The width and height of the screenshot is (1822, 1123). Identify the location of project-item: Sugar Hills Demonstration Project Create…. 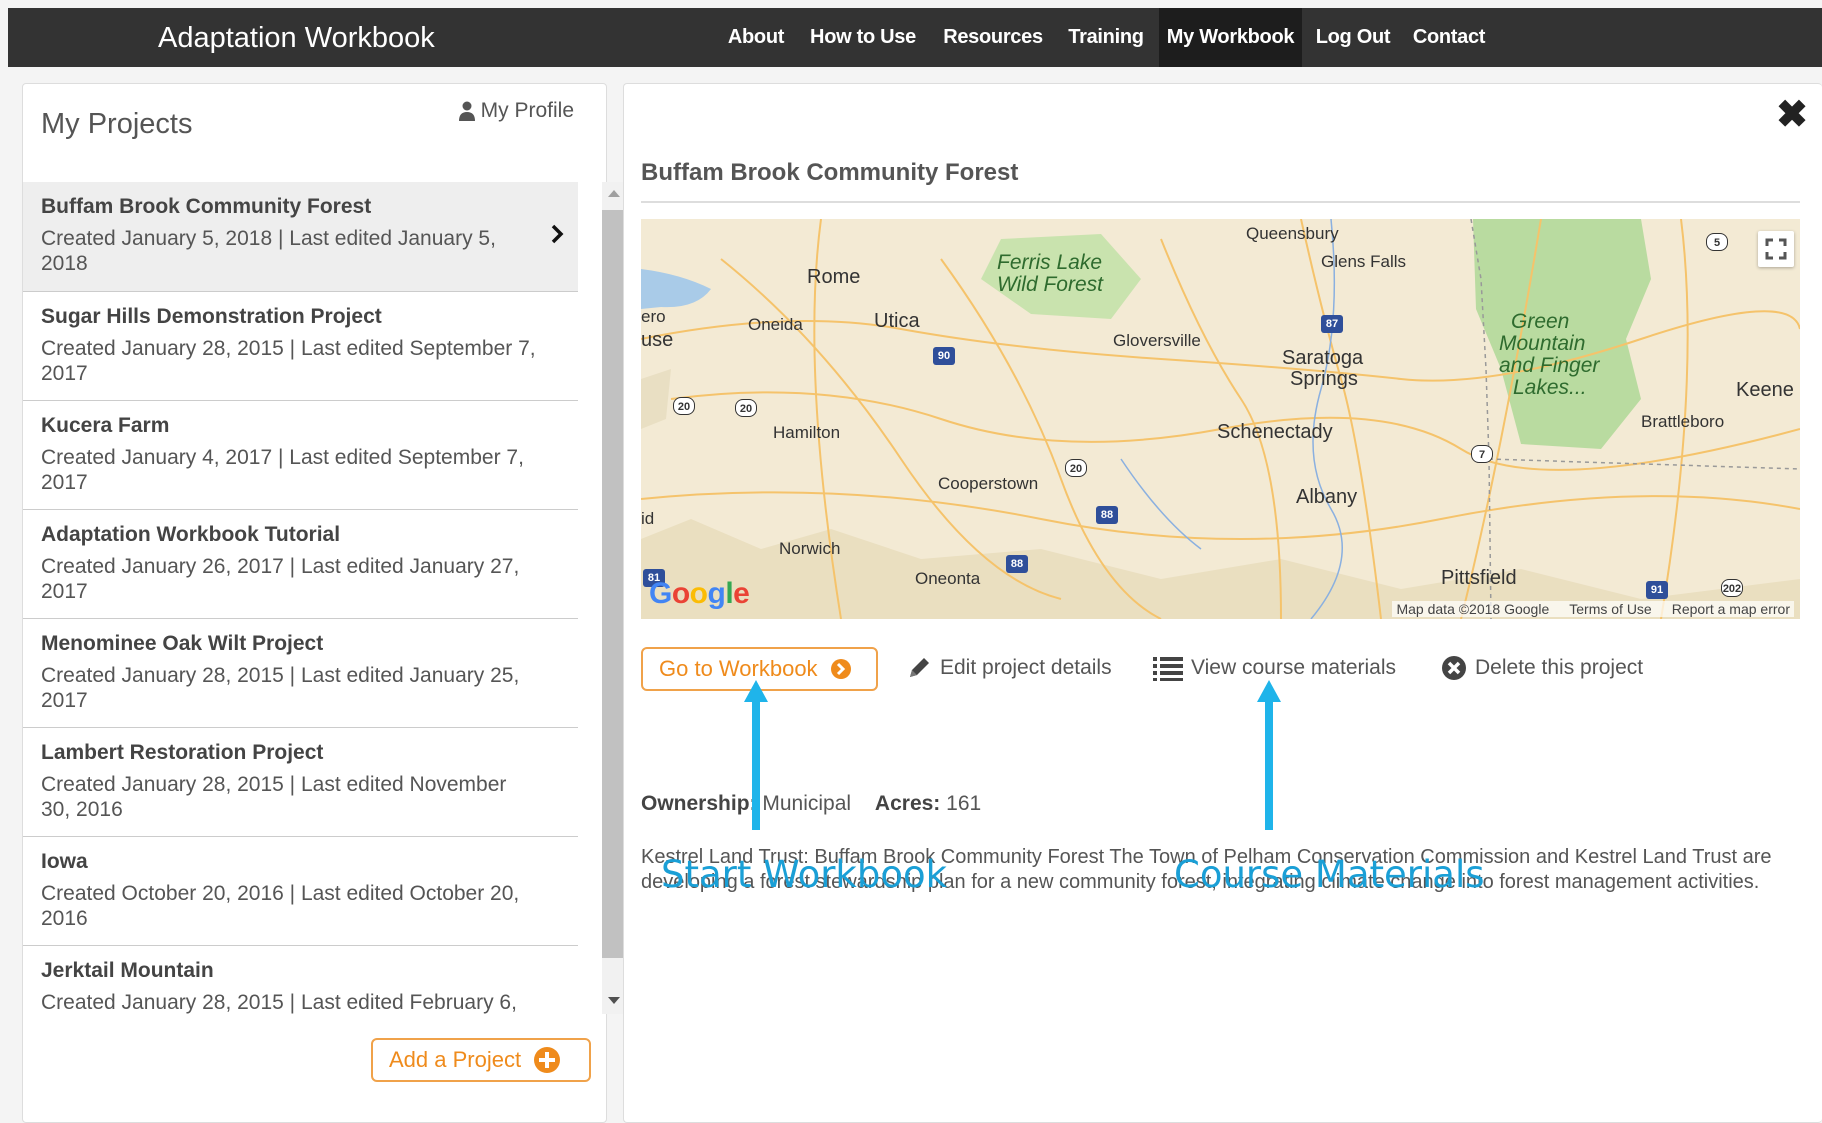
(300, 345).